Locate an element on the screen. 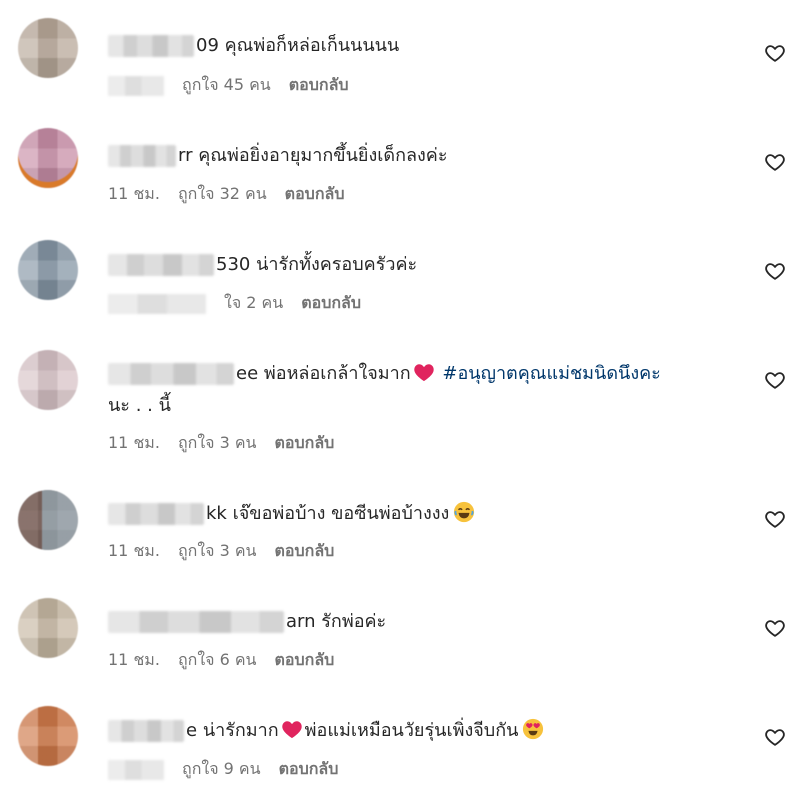 This screenshot has height=800, width=807. comment-line: rr คุณพ่อยิ่งอายุมากขึ้นยิ่งเด็กลงค่ะ is located at coordinates (278, 156).